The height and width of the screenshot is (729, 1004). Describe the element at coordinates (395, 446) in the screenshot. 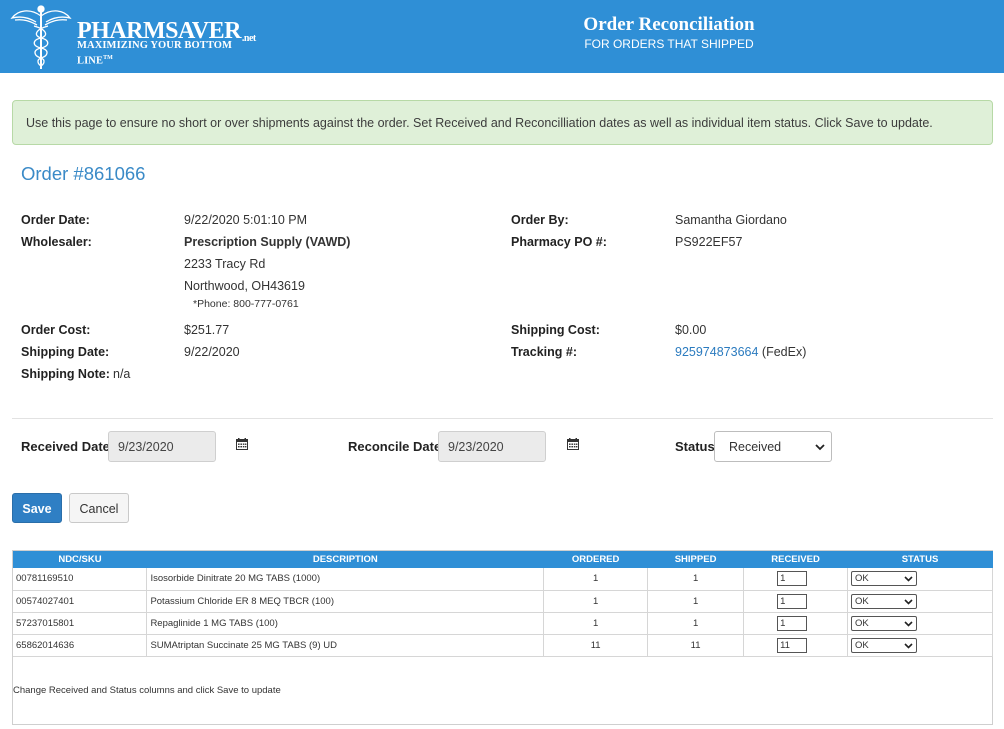

I see `reconcile-date-label: Reconcile Date` at that location.